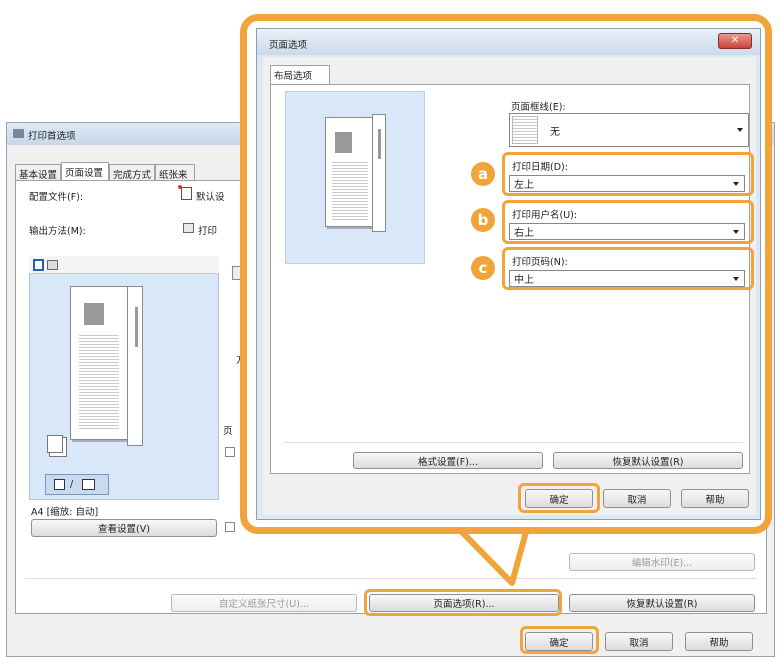 This screenshot has height=662, width=780. What do you see at coordinates (559, 498) in the screenshot?
I see `front-ok-highlight` at bounding box center [559, 498].